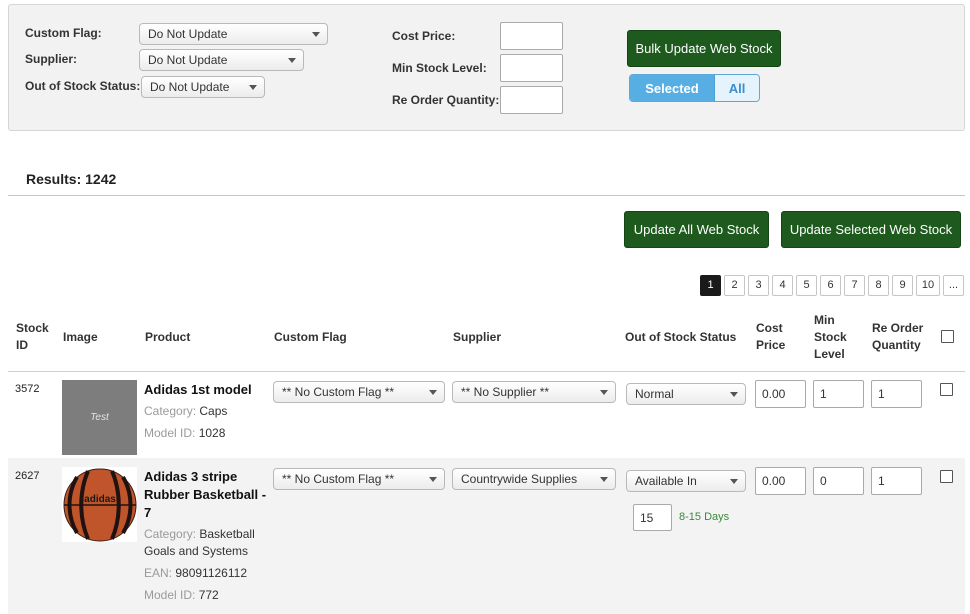 This screenshot has height=614, width=970. I want to click on page-2-button: 2, so click(734, 285).